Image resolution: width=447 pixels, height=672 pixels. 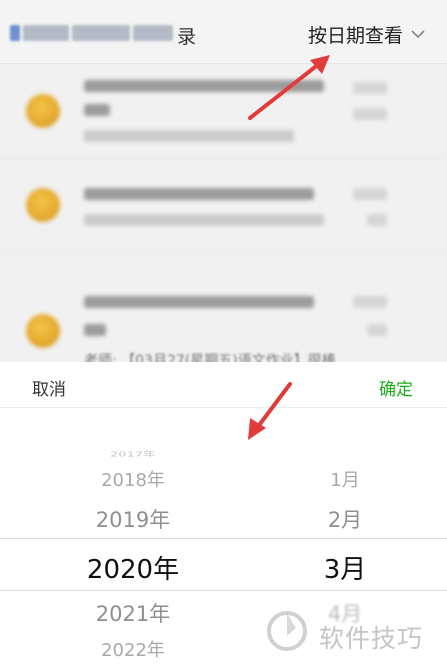 I want to click on month-option-selected: 3月, so click(x=345, y=567).